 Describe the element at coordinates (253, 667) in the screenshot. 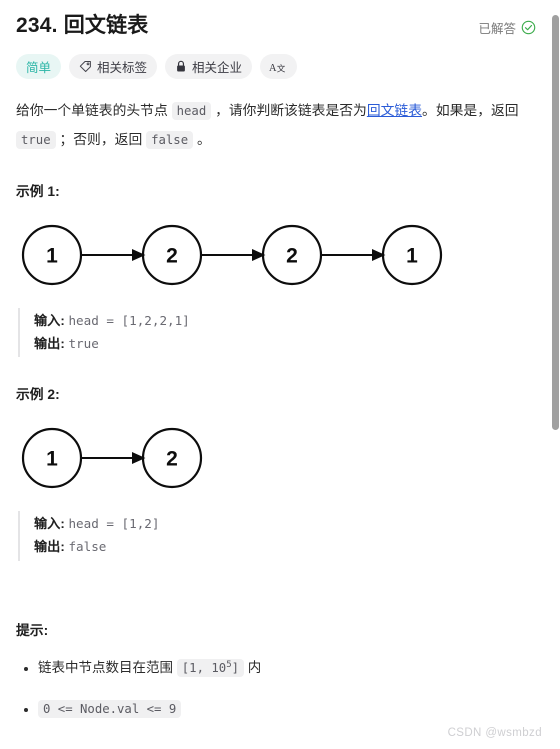

I see `constraint-text-after: 内` at that location.